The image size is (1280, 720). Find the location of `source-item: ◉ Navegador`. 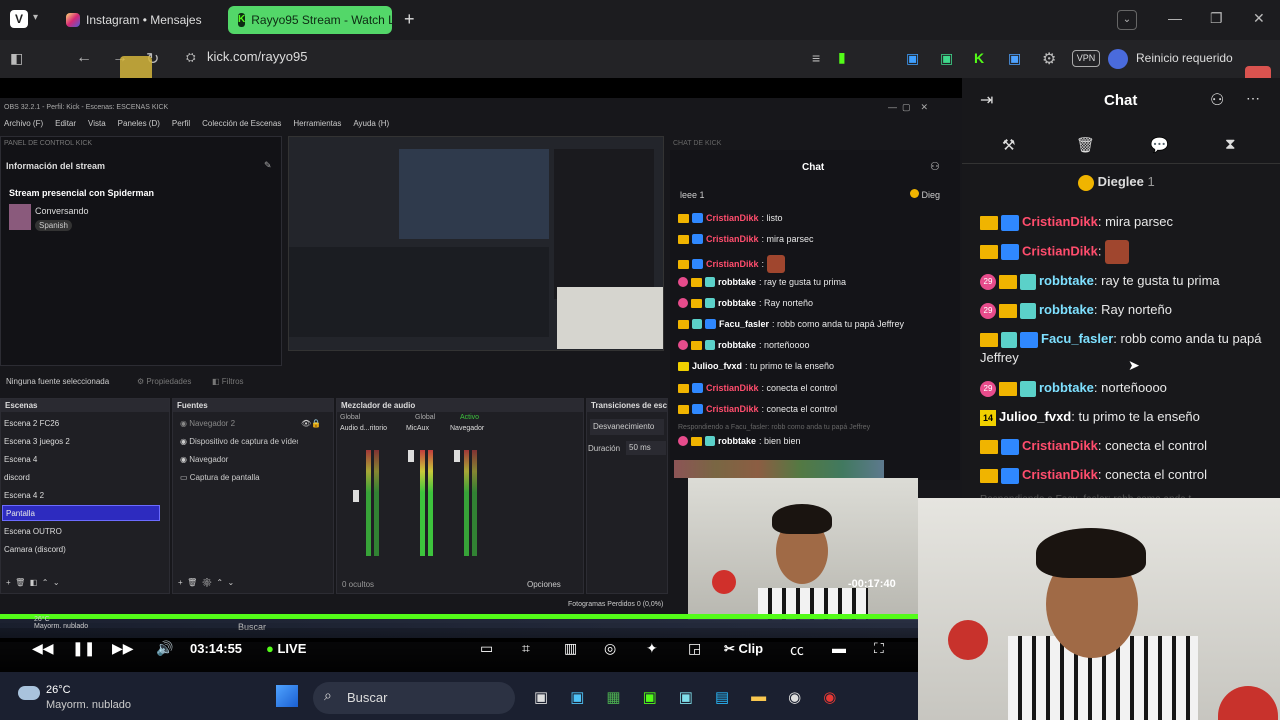

source-item: ◉ Navegador is located at coordinates (204, 459).